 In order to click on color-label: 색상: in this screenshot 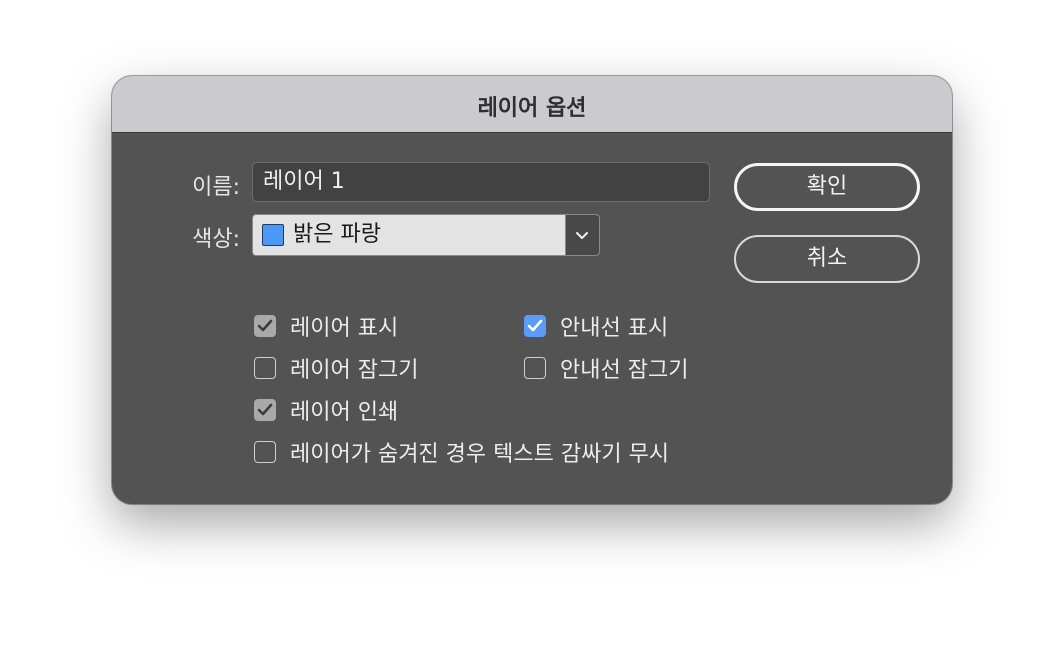, I will do `click(216, 239)`.